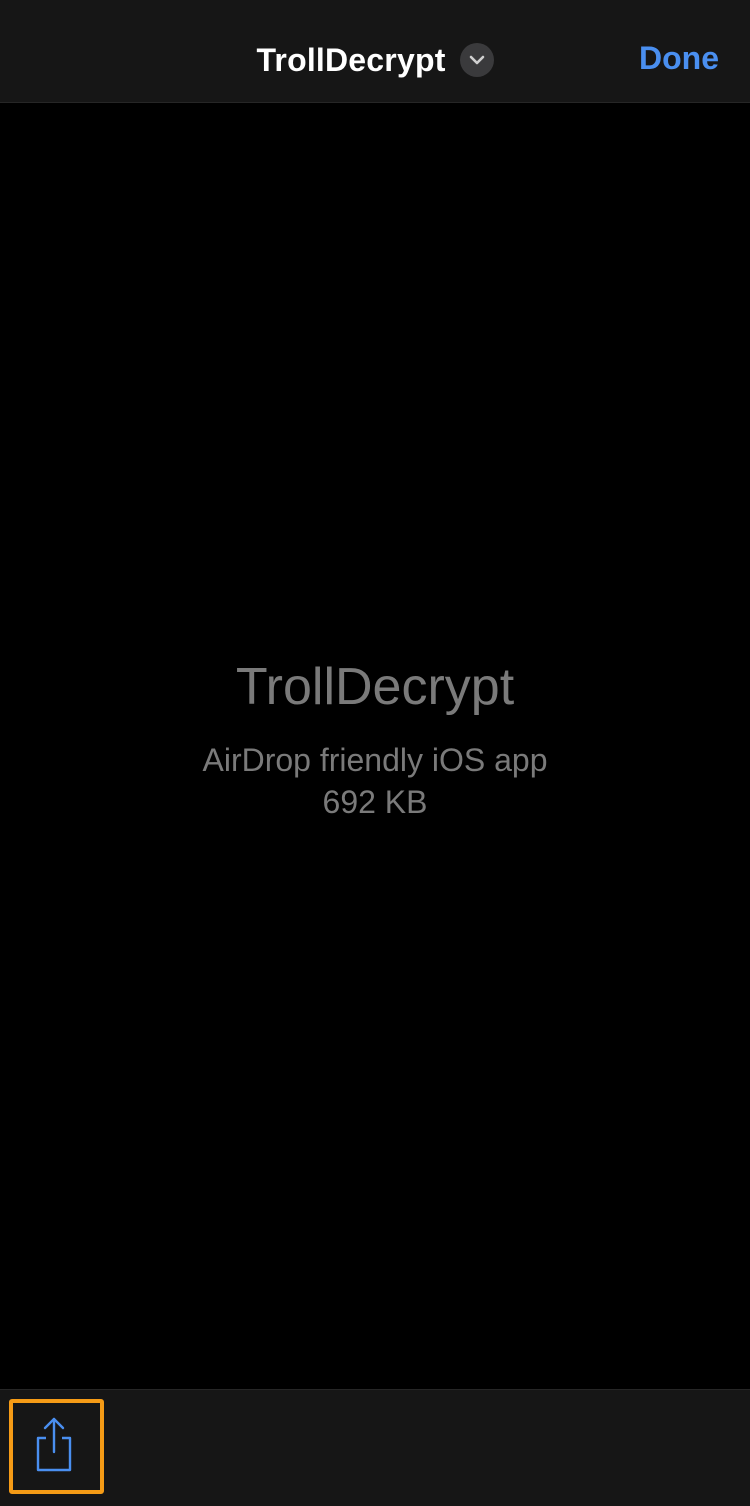 The width and height of the screenshot is (750, 1506). What do you see at coordinates (375, 1447) in the screenshot?
I see `bottom-toolbar` at bounding box center [375, 1447].